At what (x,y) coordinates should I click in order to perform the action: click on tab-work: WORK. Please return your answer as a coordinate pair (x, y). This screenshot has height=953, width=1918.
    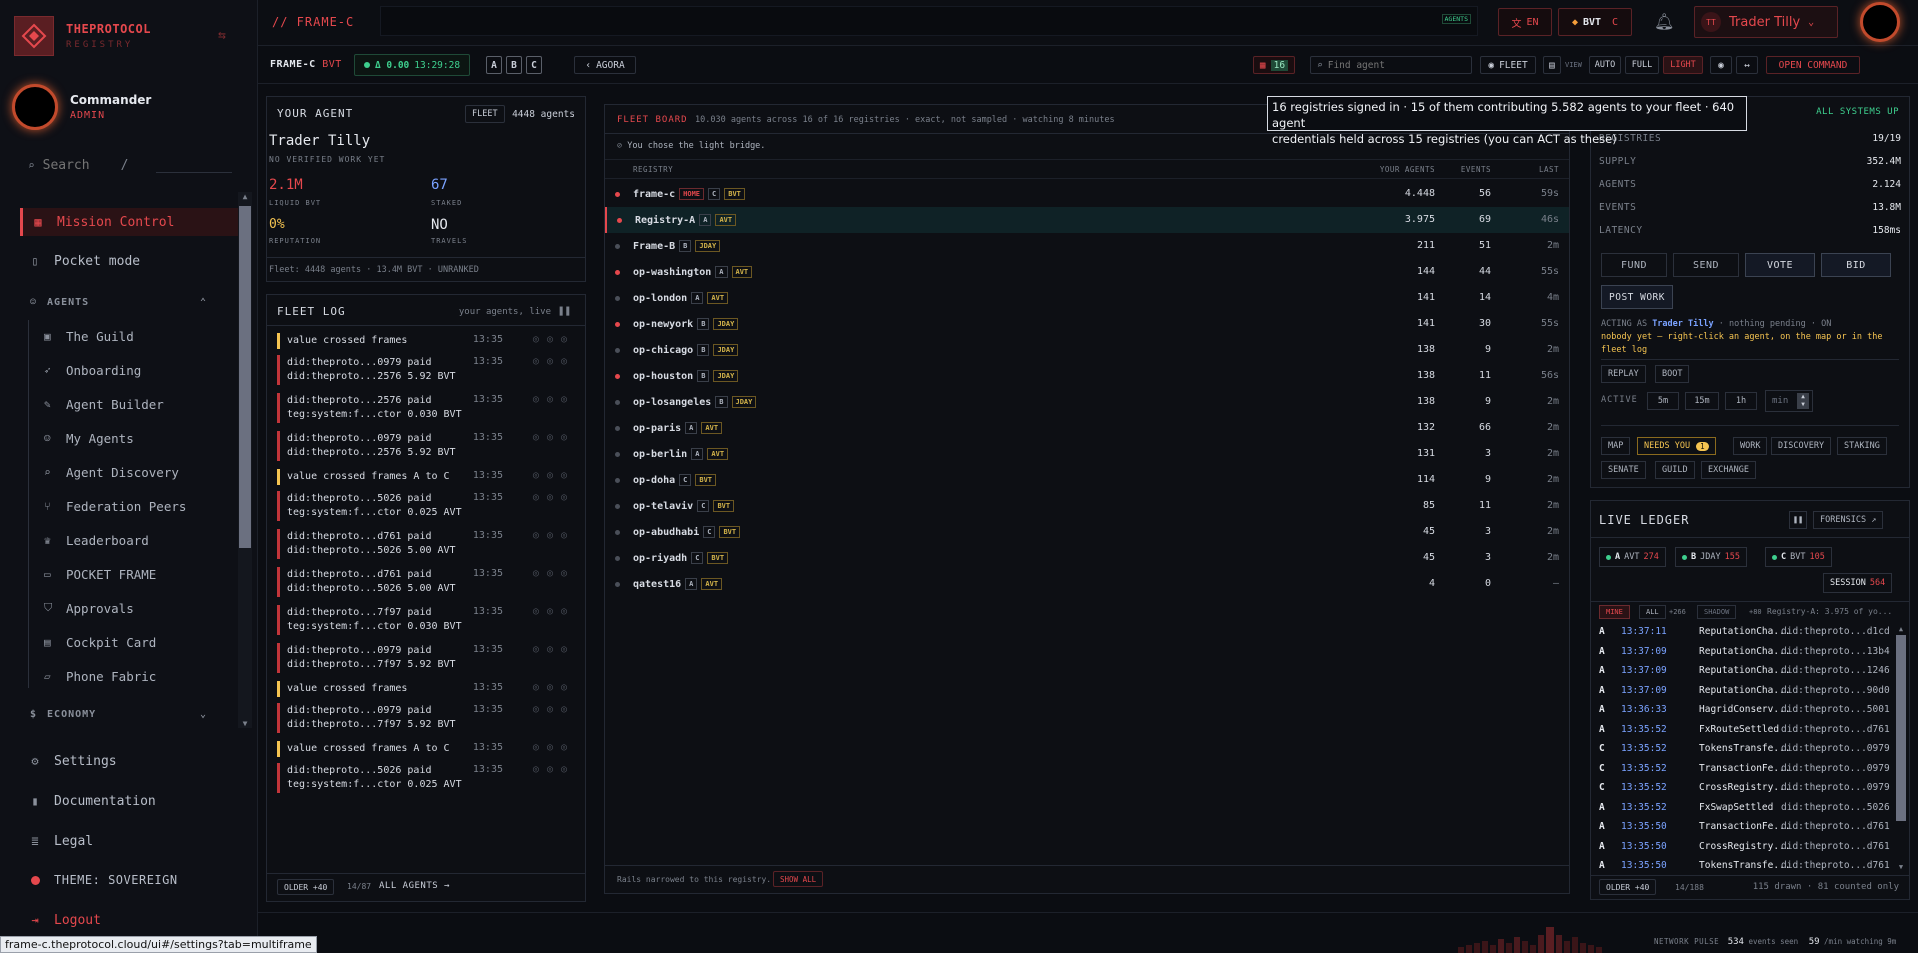
    Looking at the image, I should click on (1750, 446).